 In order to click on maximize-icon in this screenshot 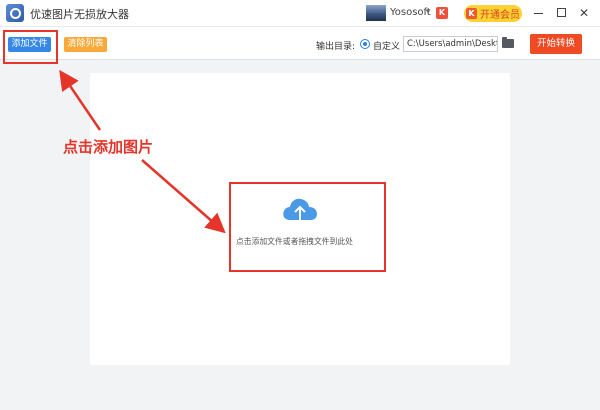, I will do `click(561, 13)`.